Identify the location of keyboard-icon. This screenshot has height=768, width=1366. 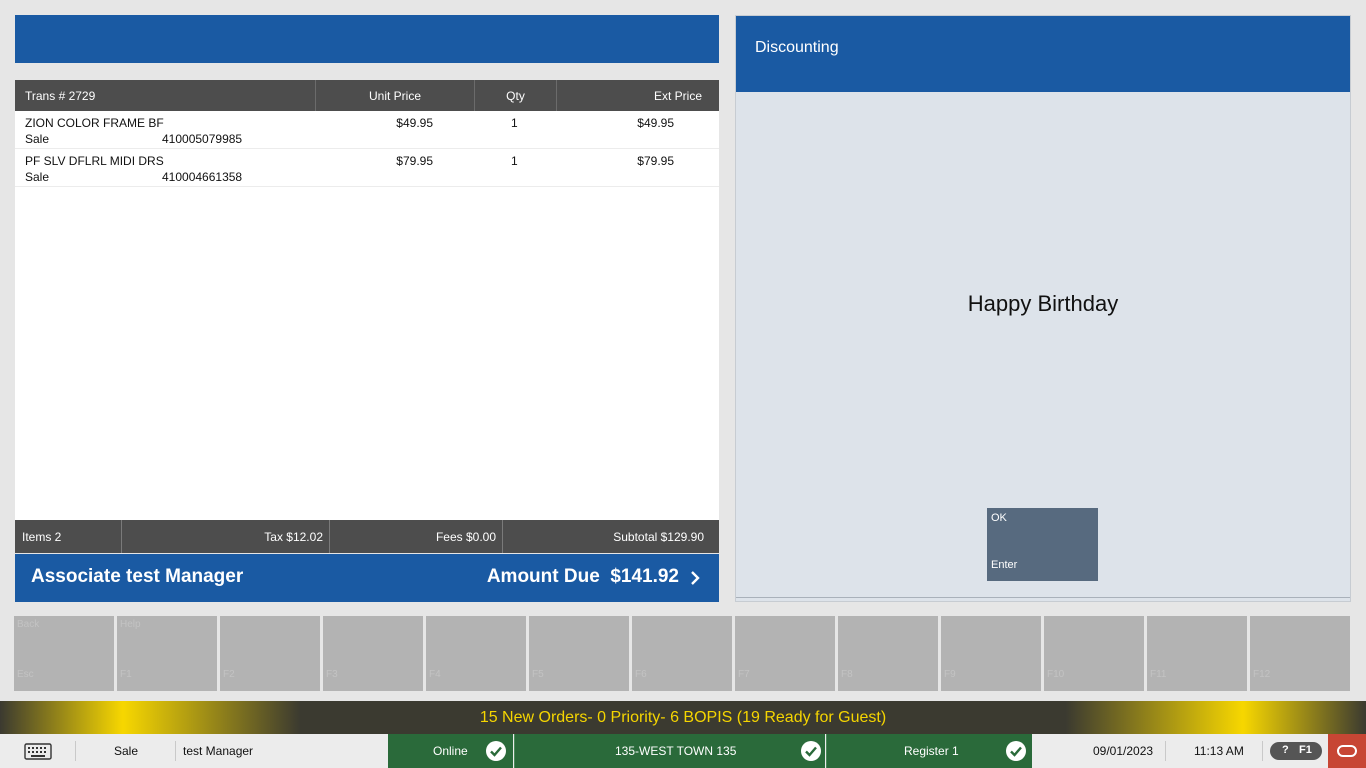
(38, 751).